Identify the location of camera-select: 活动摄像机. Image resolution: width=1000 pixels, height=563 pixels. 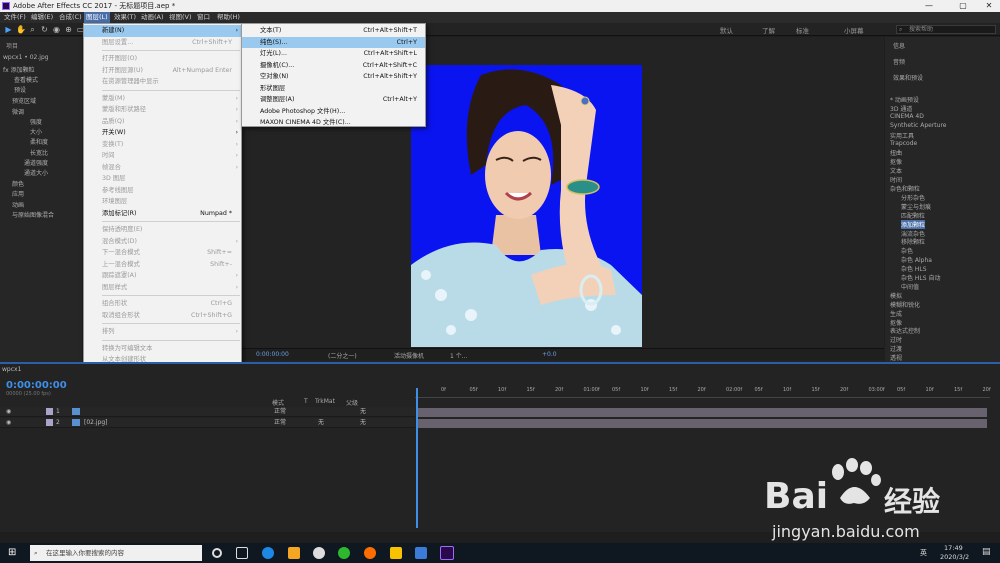
(409, 355).